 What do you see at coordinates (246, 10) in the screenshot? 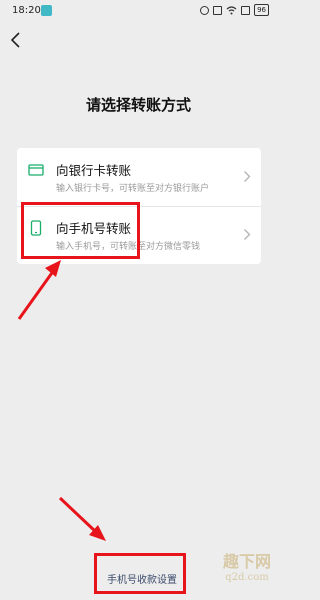
I see `sim-icon` at bounding box center [246, 10].